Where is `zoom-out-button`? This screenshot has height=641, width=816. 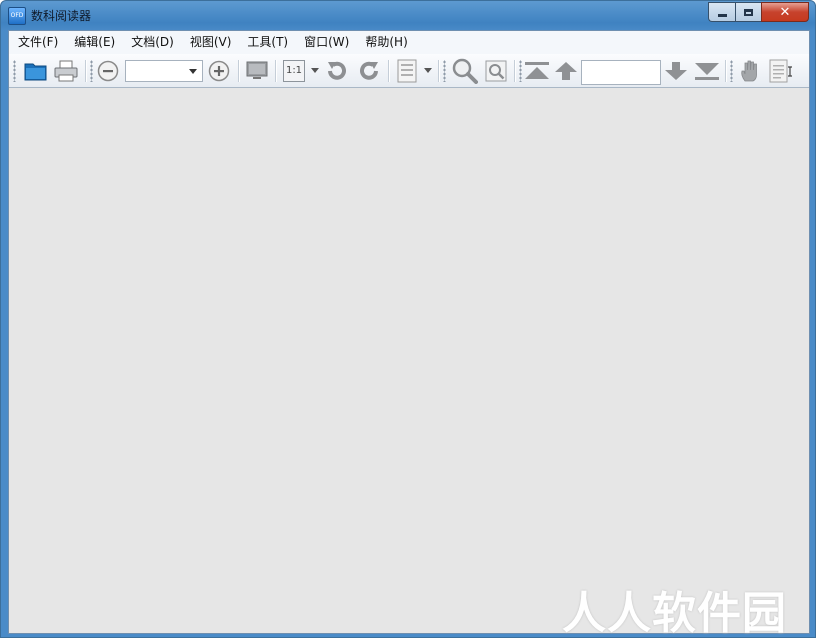
zoom-out-button is located at coordinates (108, 70).